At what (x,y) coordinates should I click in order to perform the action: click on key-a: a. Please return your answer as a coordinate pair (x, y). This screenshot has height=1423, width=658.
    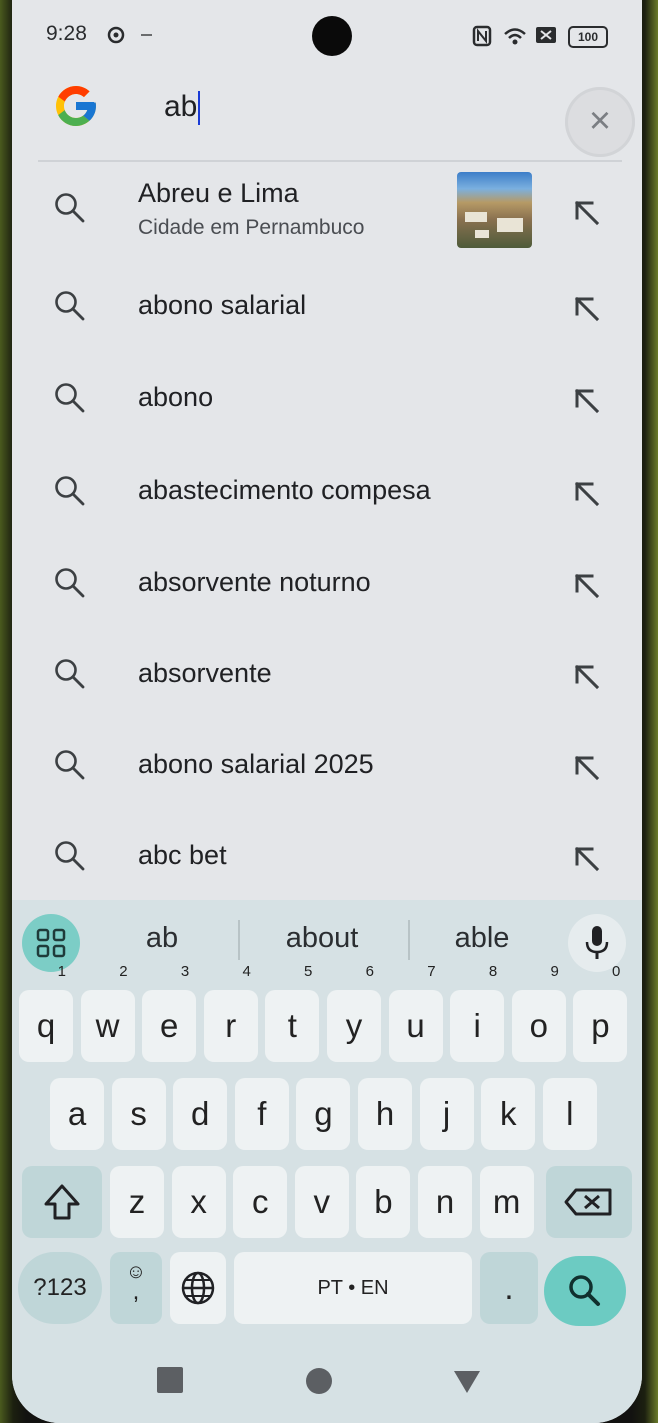
    Looking at the image, I should click on (77, 1114).